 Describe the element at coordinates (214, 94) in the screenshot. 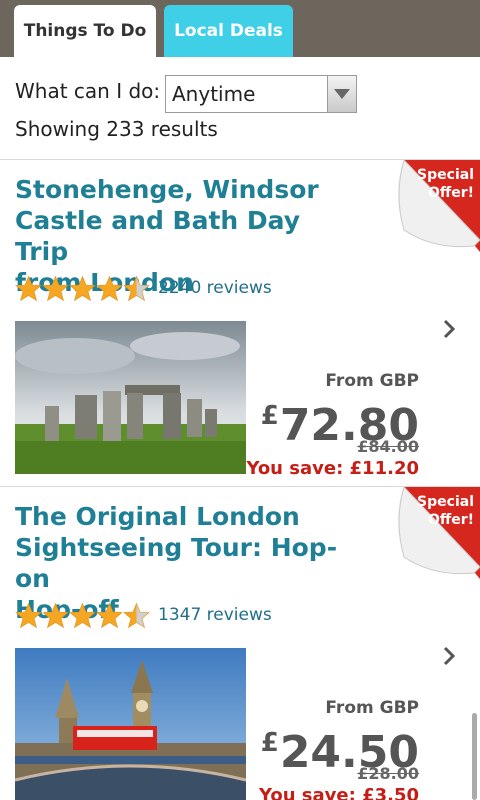

I see `time-filter-value: Anytime` at that location.